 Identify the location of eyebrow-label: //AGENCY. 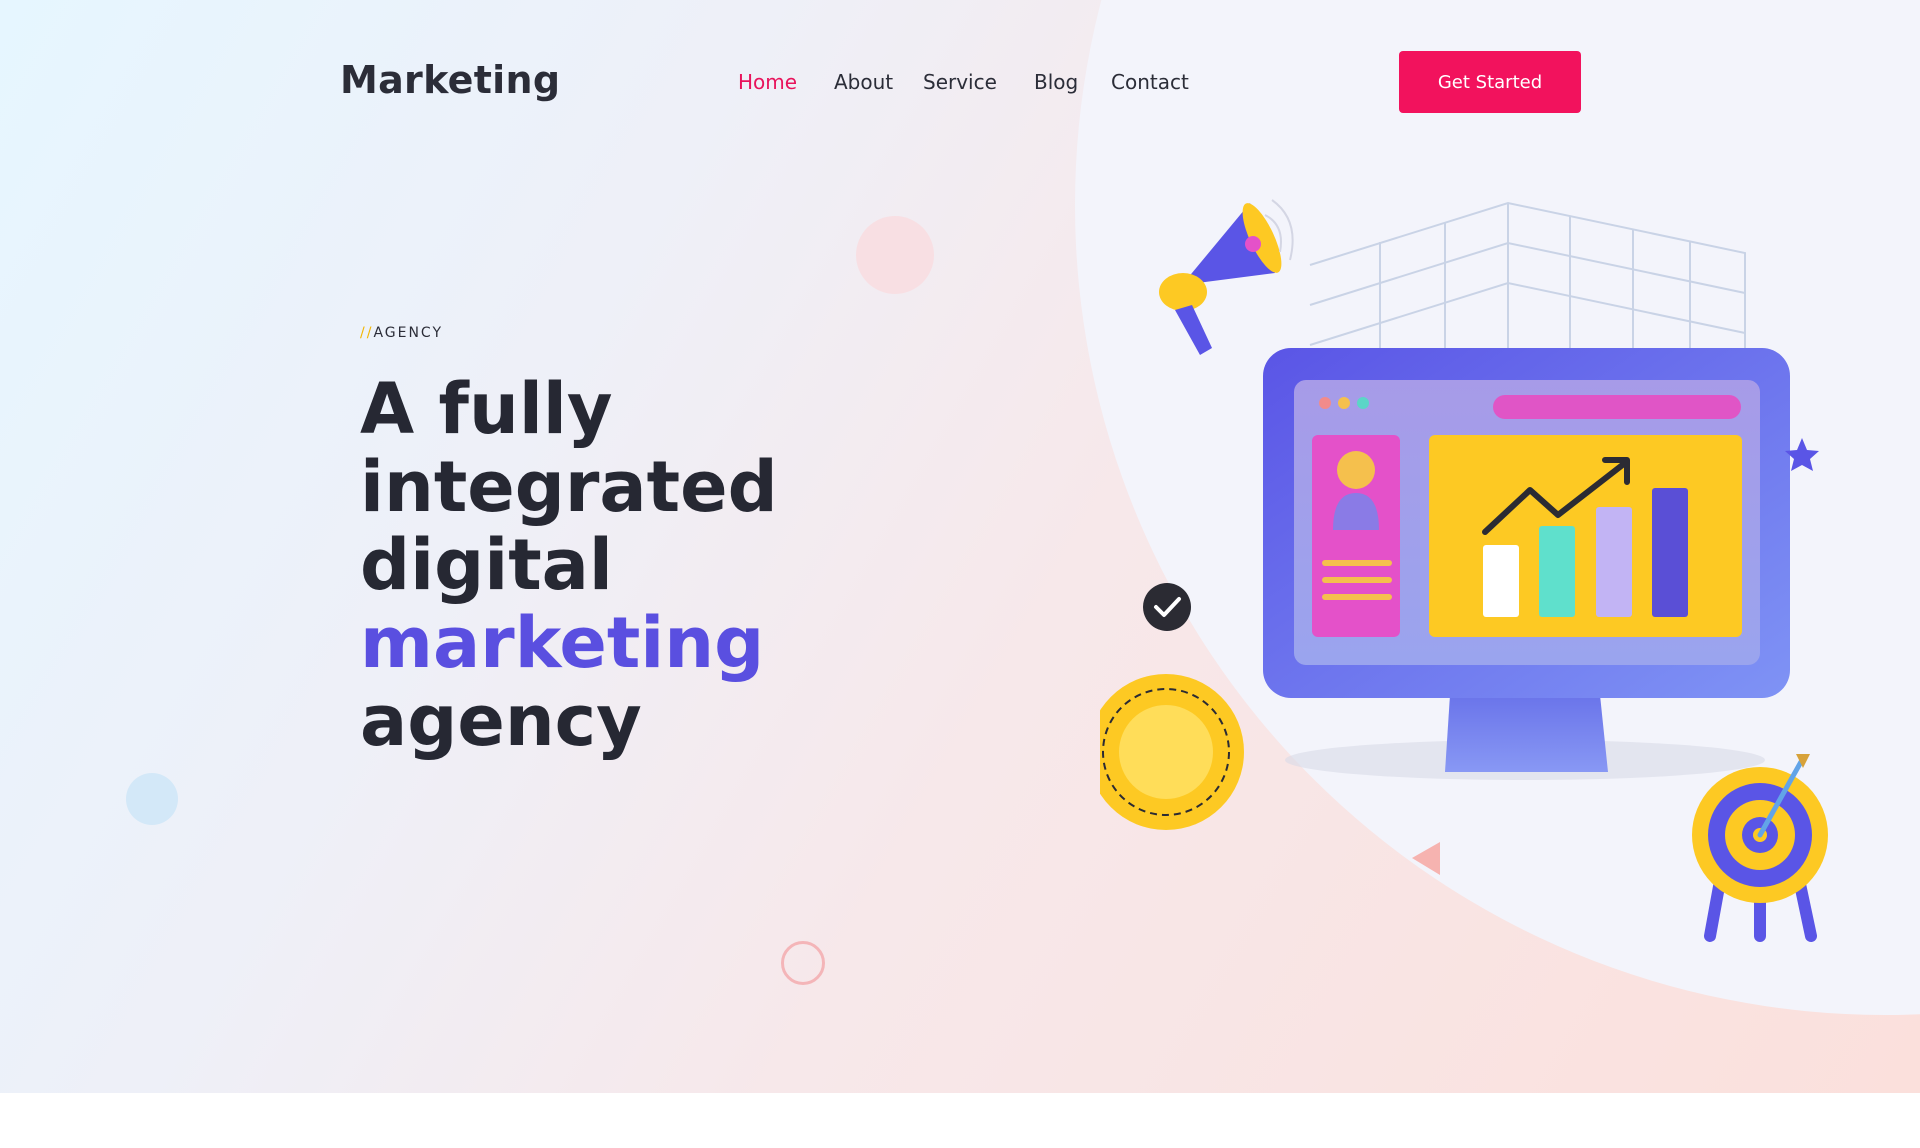
(401, 333).